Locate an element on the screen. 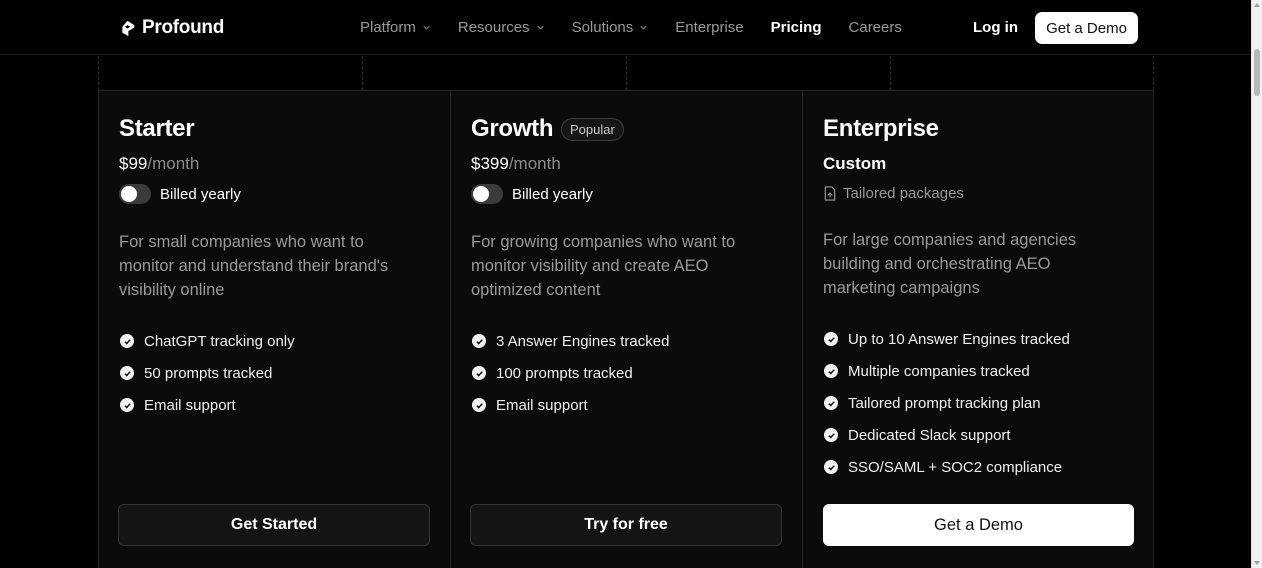 The width and height of the screenshot is (1262, 568). nav-item-careers: Careers is located at coordinates (875, 27).